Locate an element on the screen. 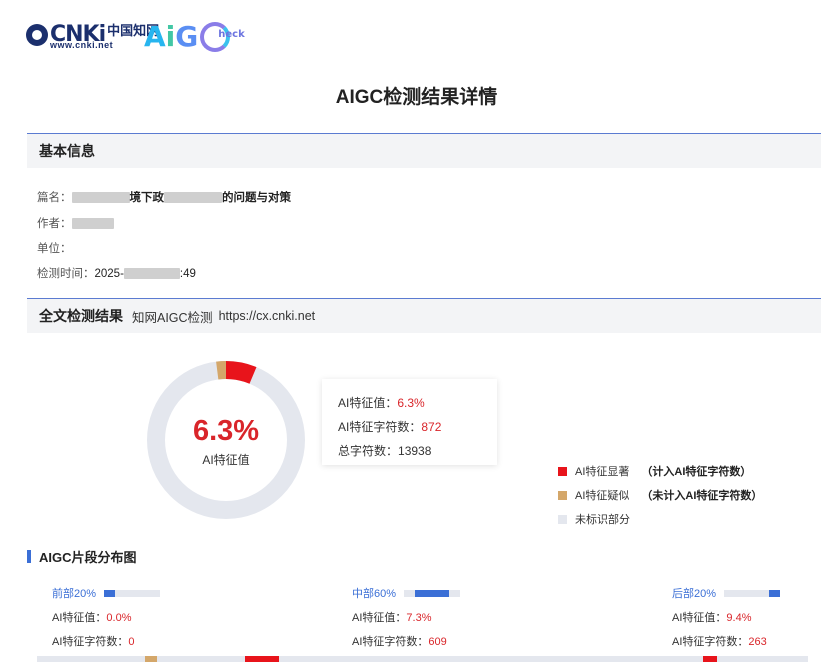  info-unit-row: 单位： is located at coordinates (54, 248).